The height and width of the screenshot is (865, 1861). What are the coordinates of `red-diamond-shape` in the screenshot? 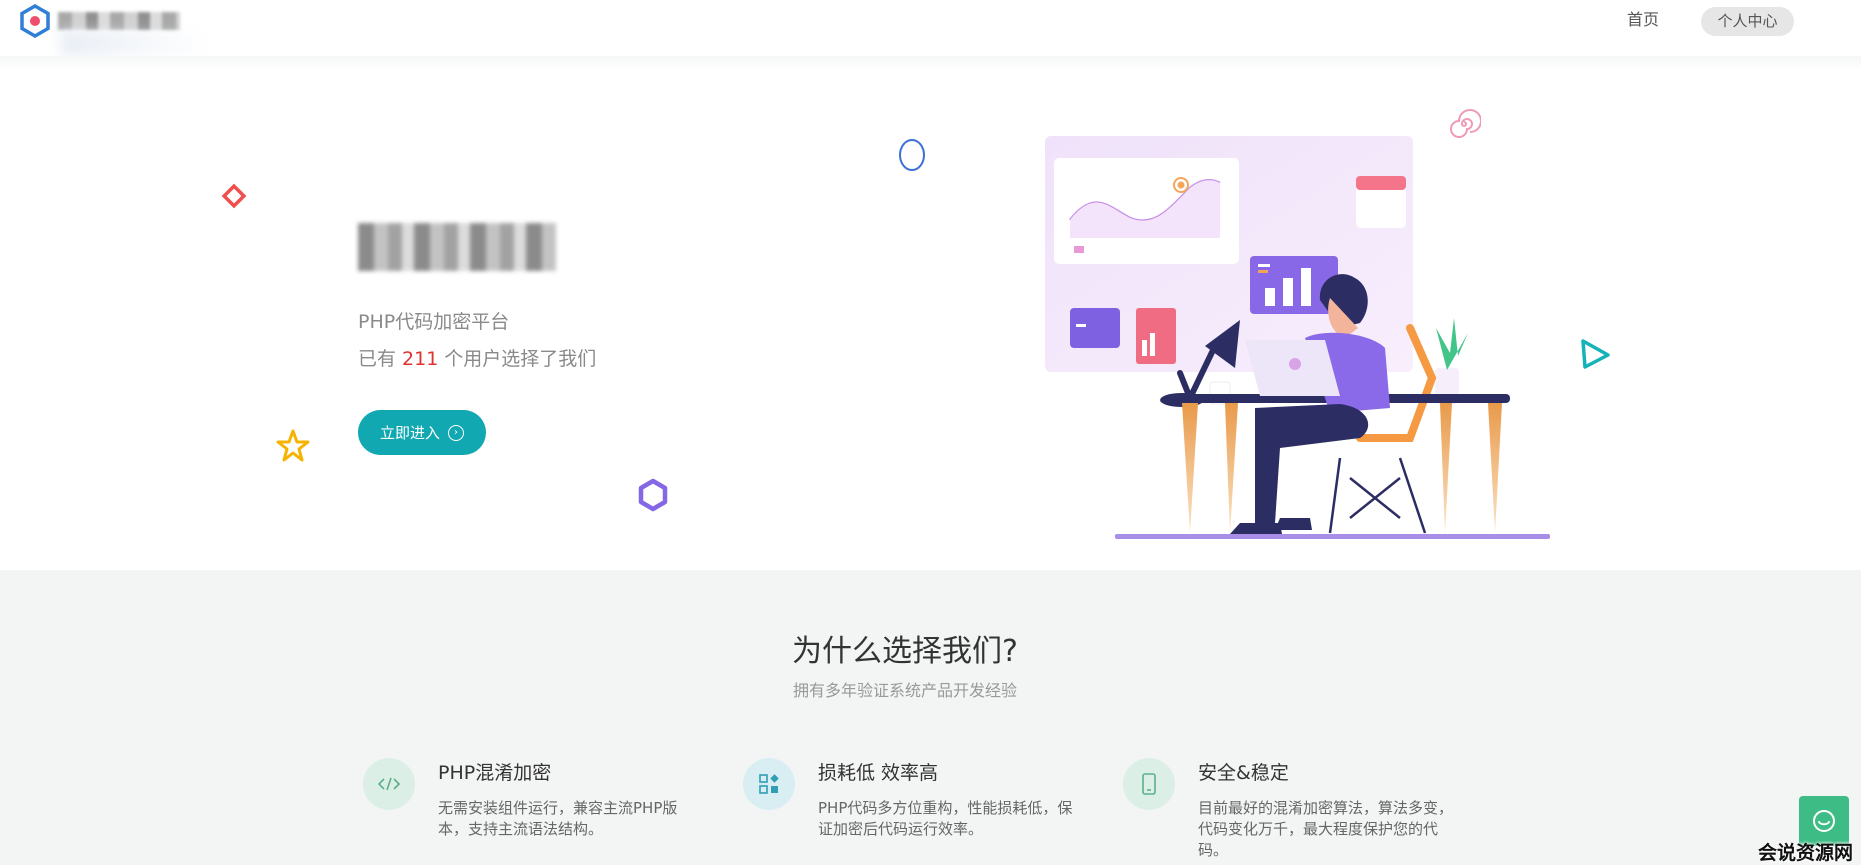 It's located at (234, 196).